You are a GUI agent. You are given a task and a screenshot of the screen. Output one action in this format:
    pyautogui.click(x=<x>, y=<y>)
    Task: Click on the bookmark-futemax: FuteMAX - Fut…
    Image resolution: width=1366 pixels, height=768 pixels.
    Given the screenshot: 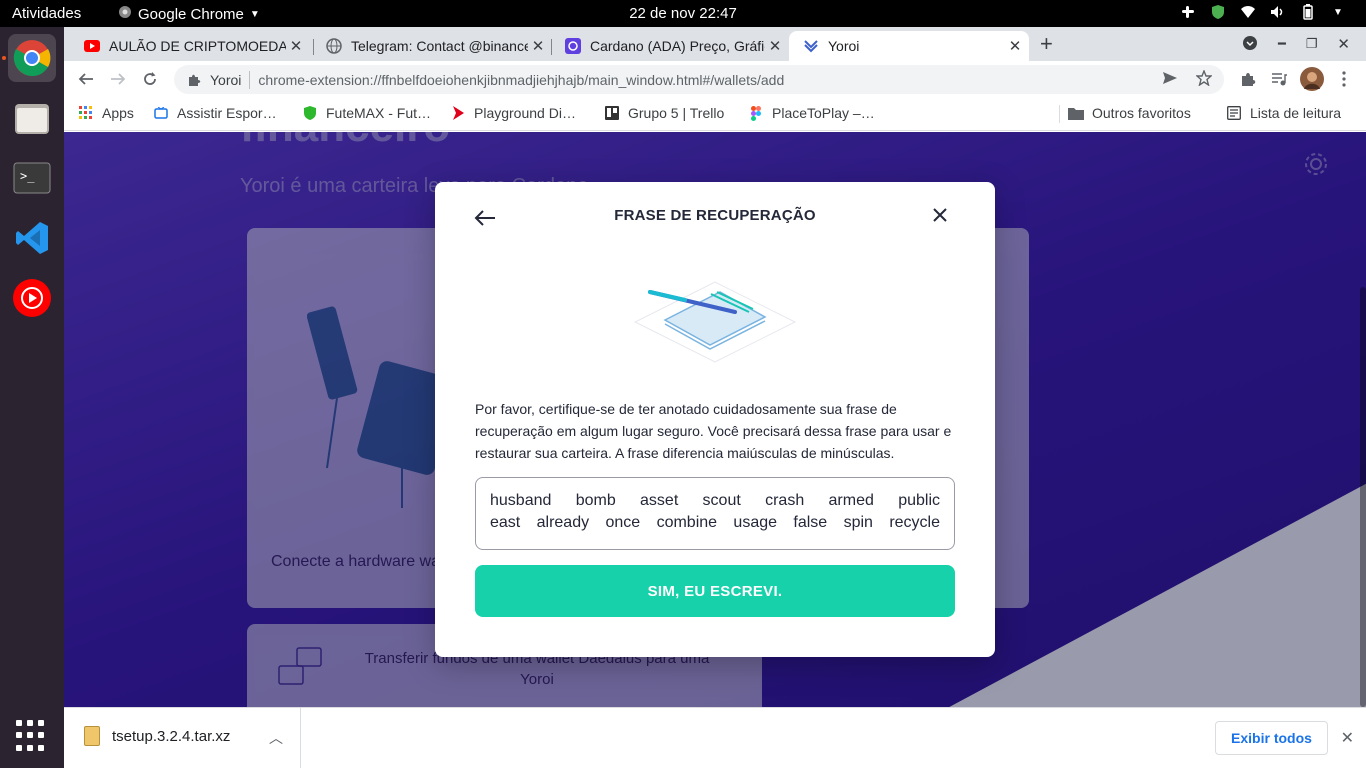 What is the action you would take?
    pyautogui.click(x=366, y=113)
    